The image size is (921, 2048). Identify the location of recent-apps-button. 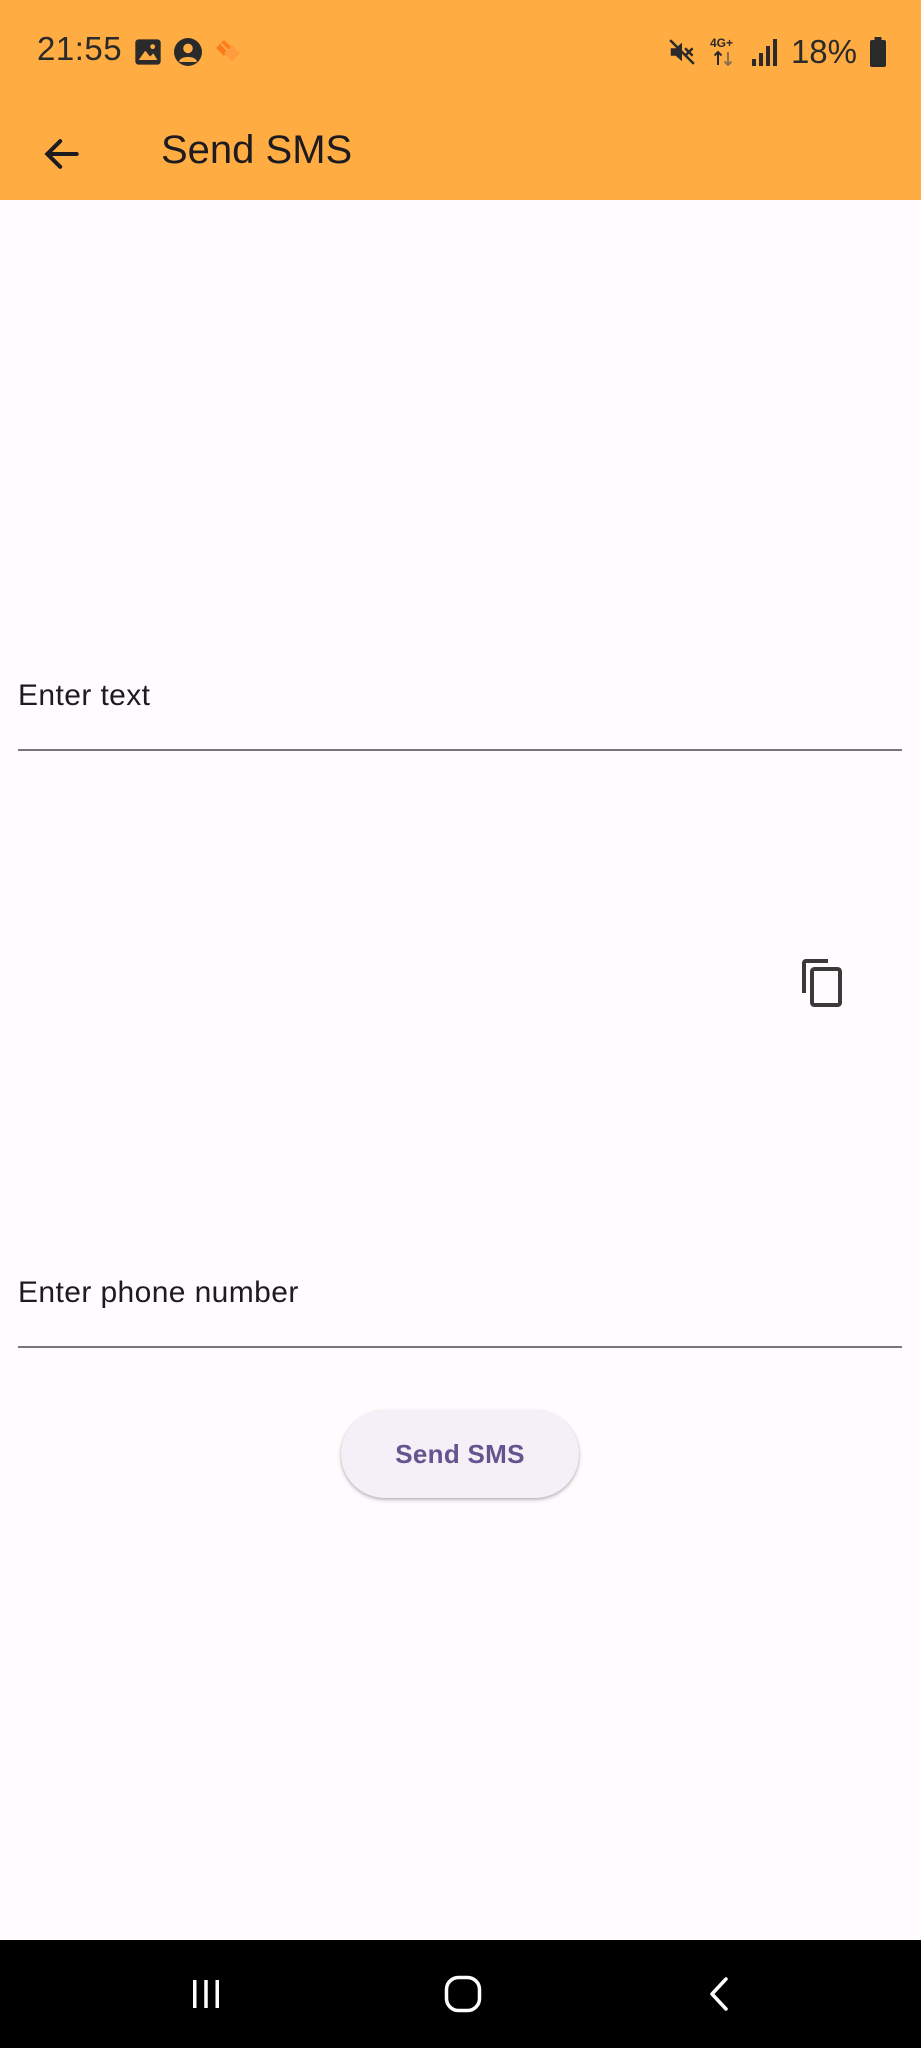
(206, 1994).